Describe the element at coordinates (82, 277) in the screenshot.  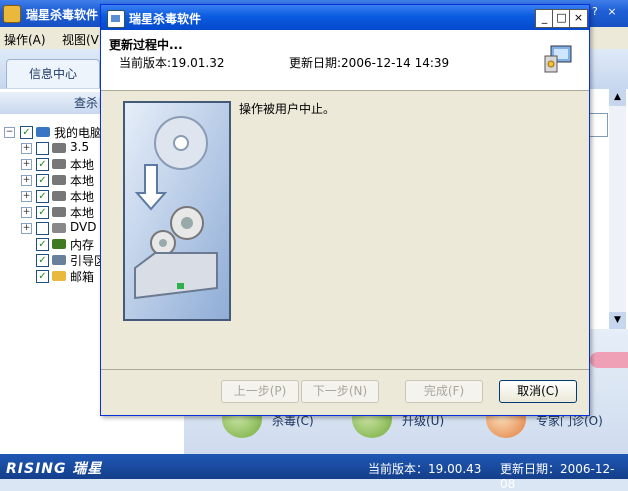
I see `tree-item-label: 邮箱` at that location.